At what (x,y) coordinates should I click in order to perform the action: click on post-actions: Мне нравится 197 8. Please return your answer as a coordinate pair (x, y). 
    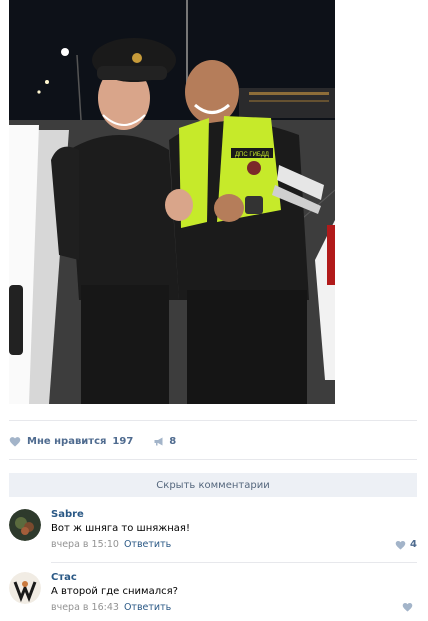
    Looking at the image, I should click on (92, 441).